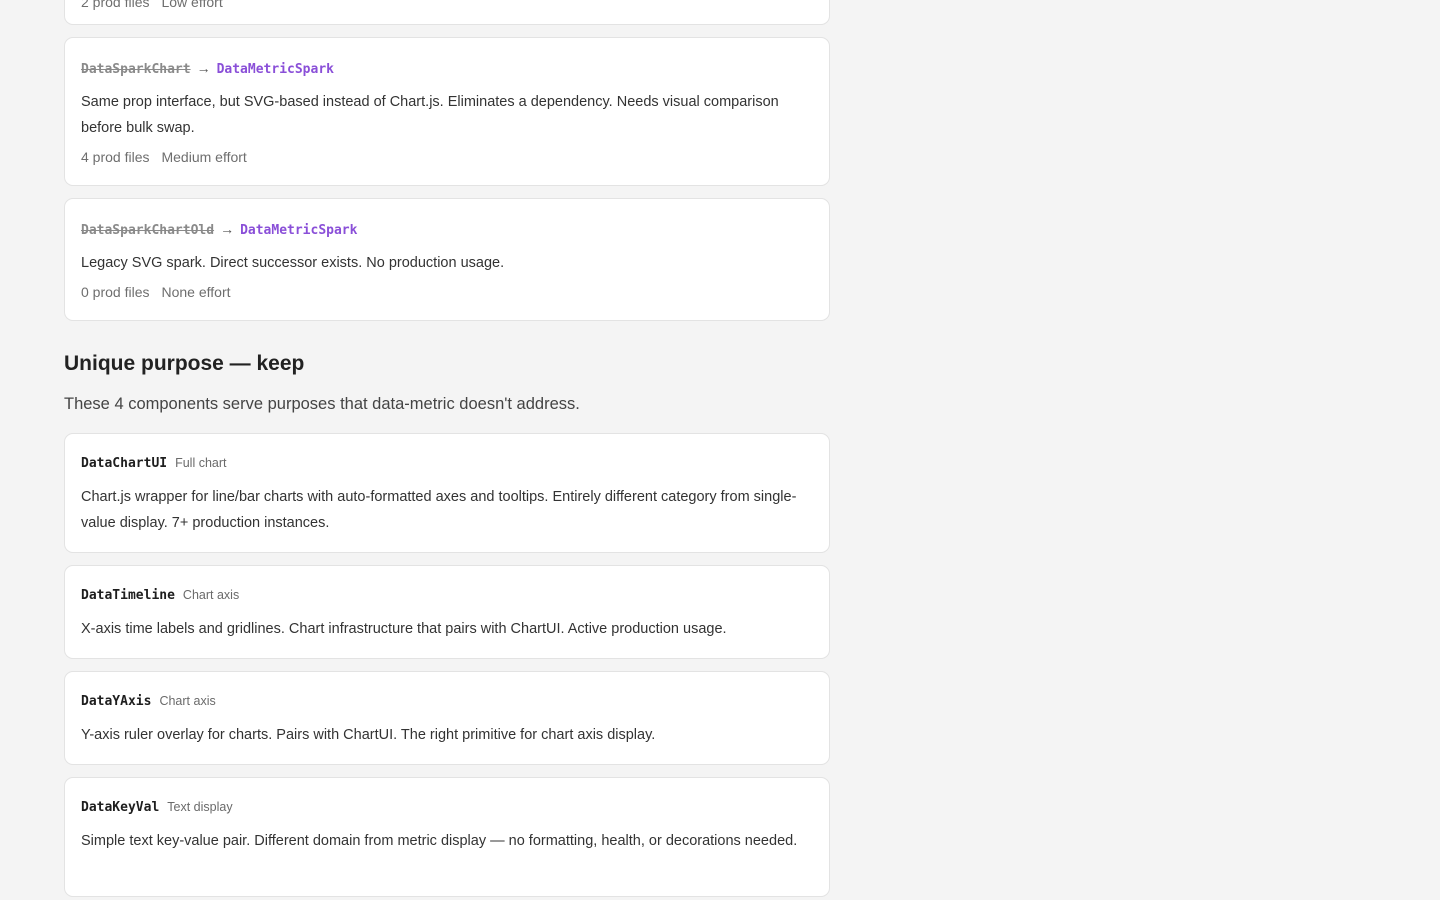 Image resolution: width=1440 pixels, height=900 pixels. I want to click on old-component-name: DataSparkChartOld, so click(148, 230).